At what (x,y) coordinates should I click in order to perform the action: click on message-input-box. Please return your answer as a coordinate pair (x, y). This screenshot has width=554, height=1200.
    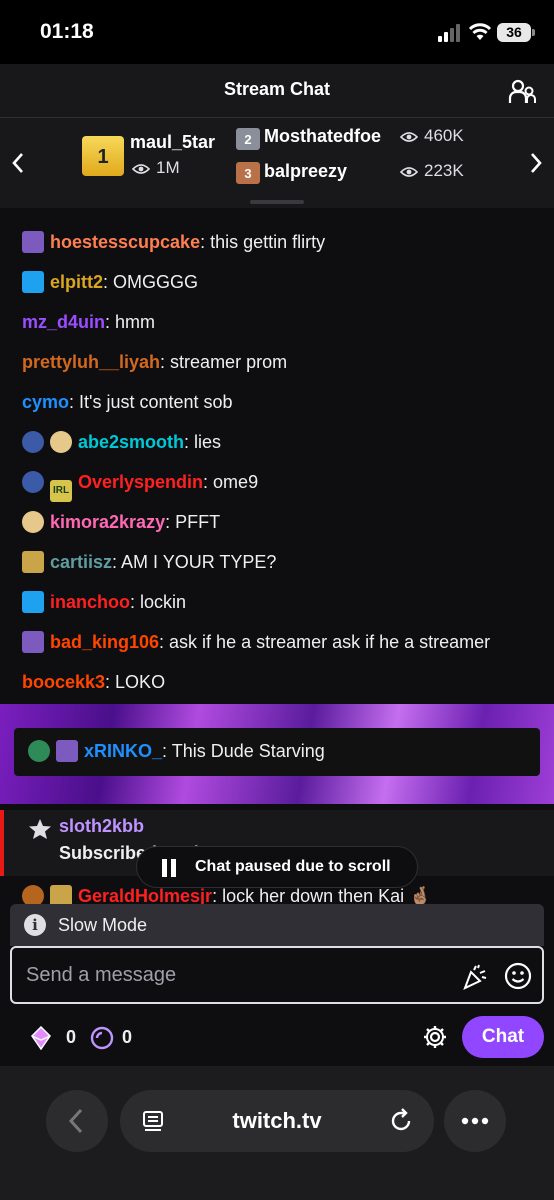
    Looking at the image, I should click on (277, 975).